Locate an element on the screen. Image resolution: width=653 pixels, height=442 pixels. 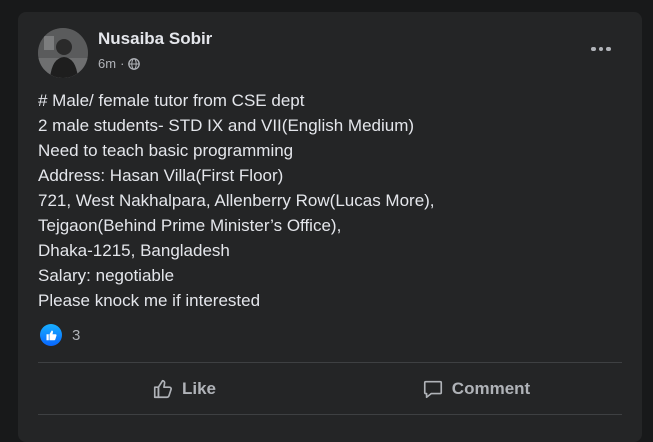
more-options-button is located at coordinates (601, 49).